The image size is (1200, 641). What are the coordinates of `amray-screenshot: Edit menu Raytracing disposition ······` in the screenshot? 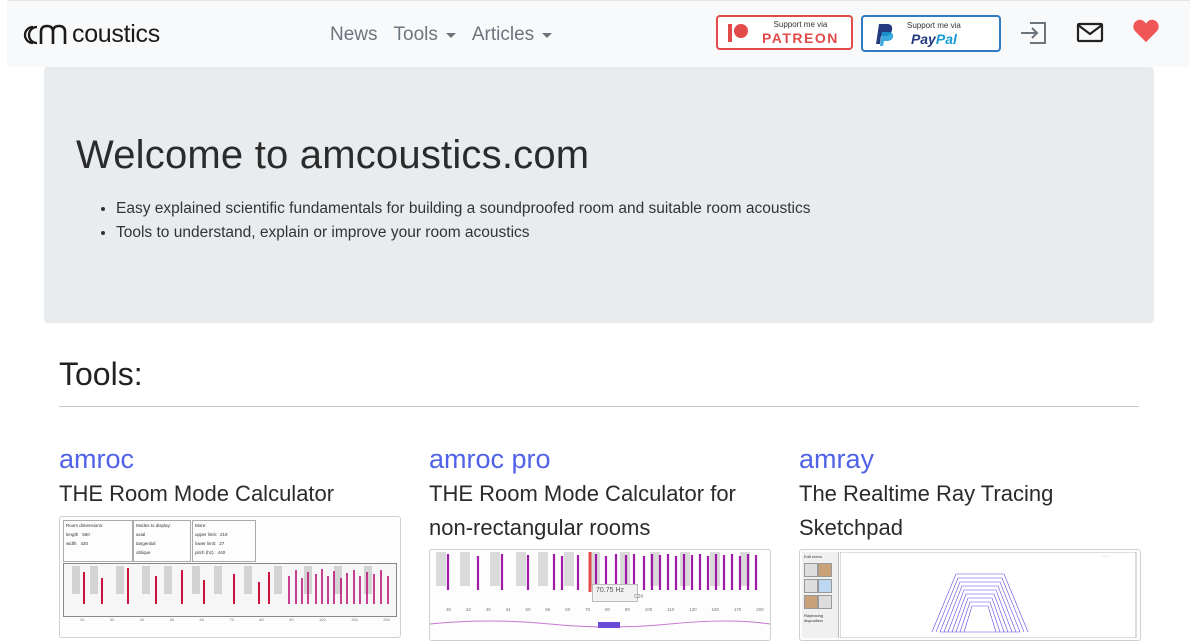 It's located at (970, 595).